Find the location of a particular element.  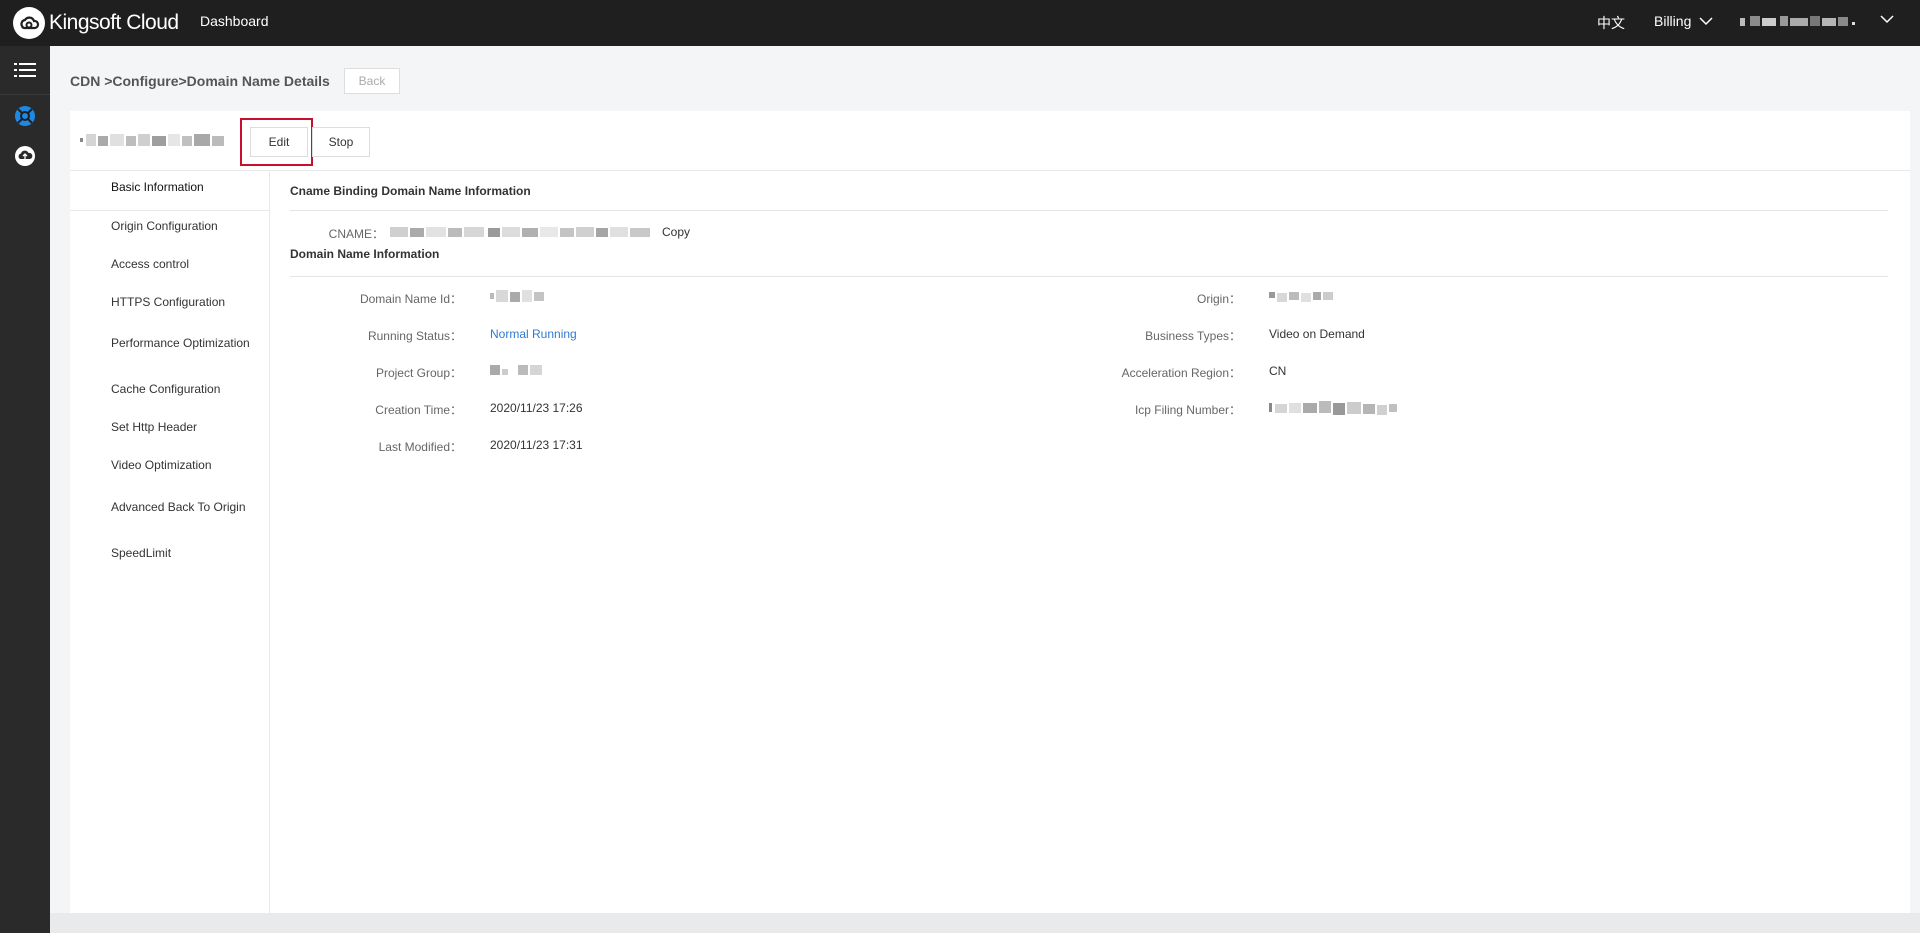

menu-toggle is located at coordinates (25, 70).